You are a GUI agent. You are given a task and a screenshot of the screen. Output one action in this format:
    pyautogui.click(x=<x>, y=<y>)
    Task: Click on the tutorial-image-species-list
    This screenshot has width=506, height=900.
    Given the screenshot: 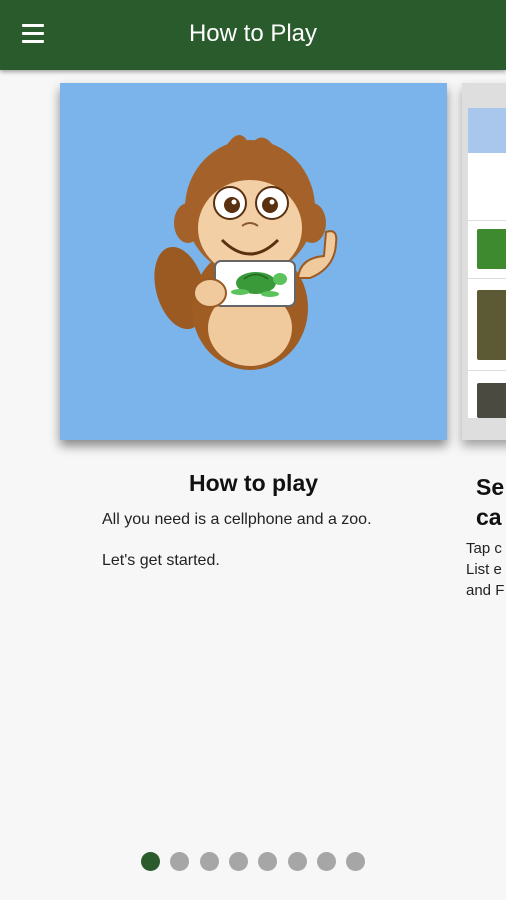 What is the action you would take?
    pyautogui.click(x=484, y=261)
    